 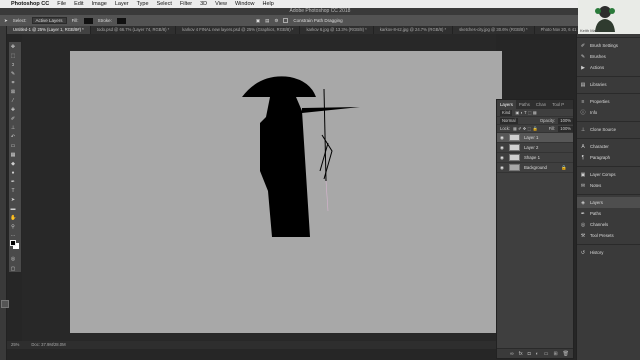 What do you see at coordinates (608, 101) in the screenshot?
I see `panel-properties: ≡ Properties` at bounding box center [608, 101].